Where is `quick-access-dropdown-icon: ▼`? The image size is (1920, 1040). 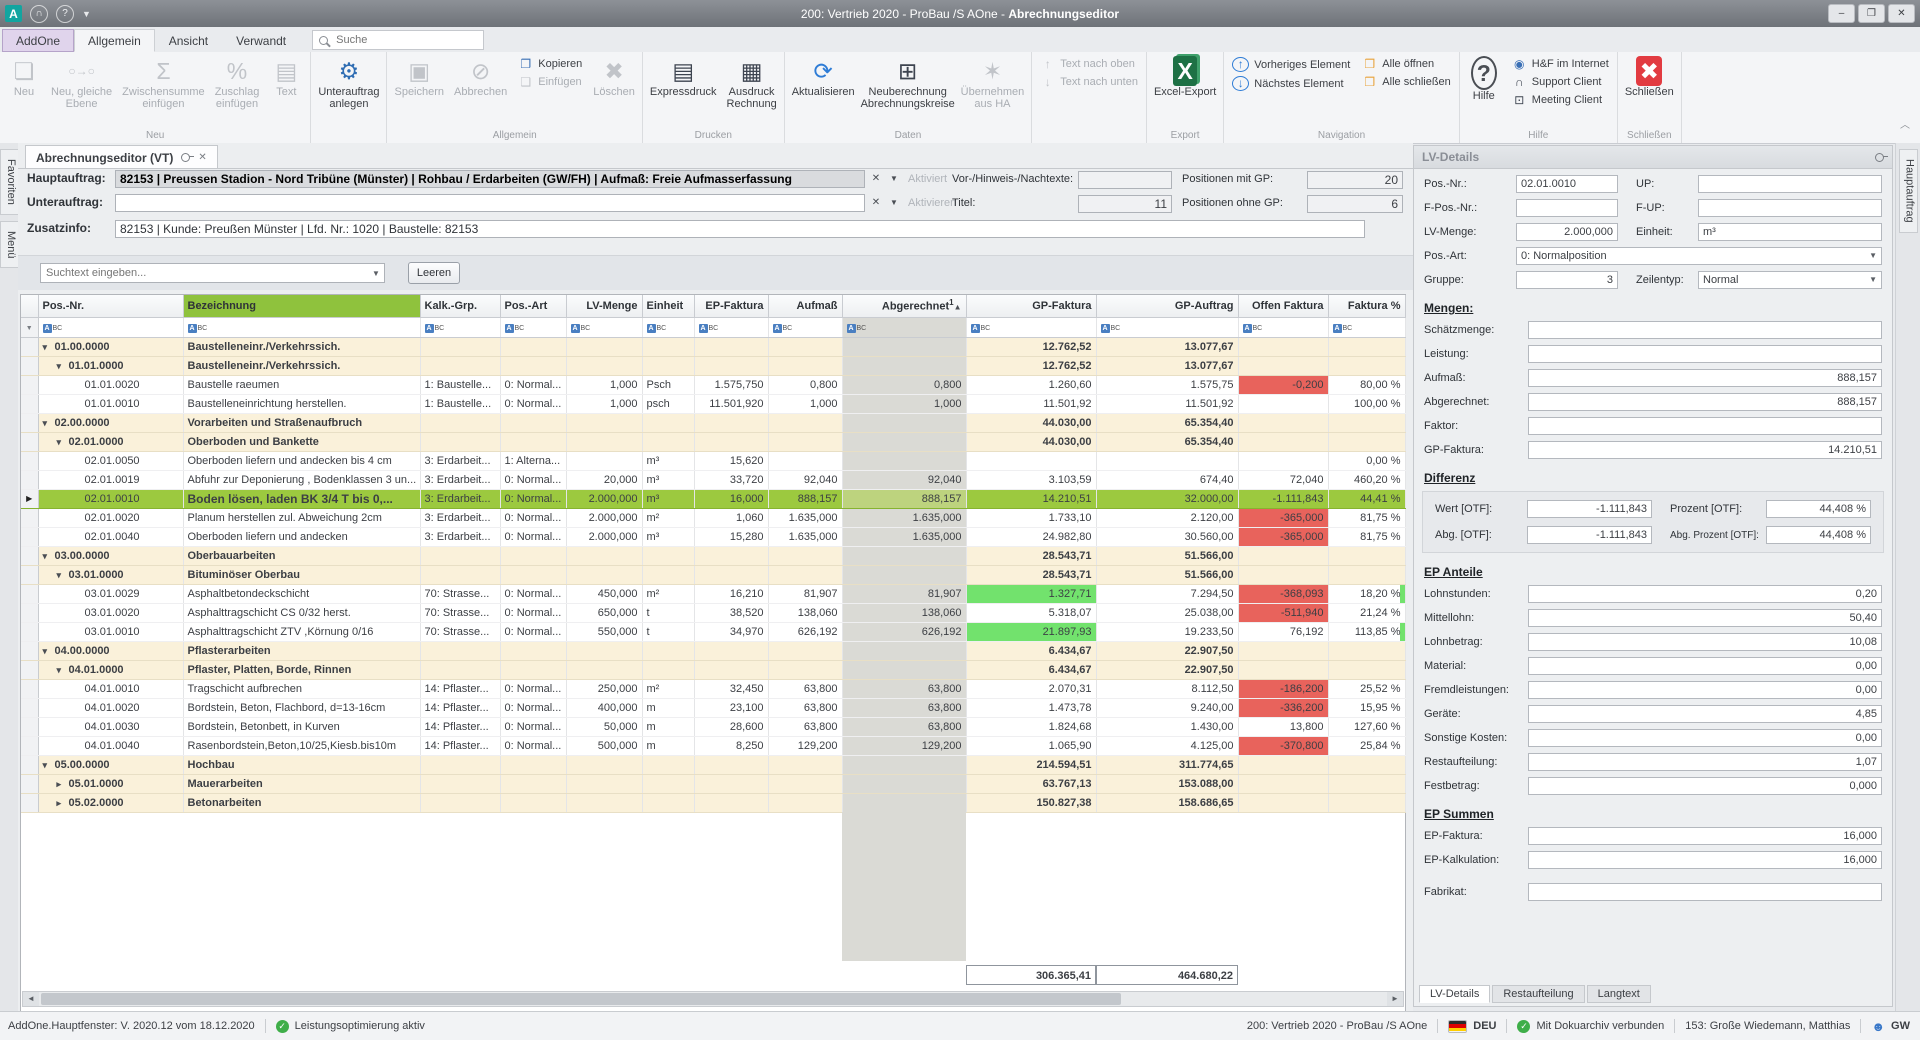
quick-access-dropdown-icon: ▼ is located at coordinates (86, 14).